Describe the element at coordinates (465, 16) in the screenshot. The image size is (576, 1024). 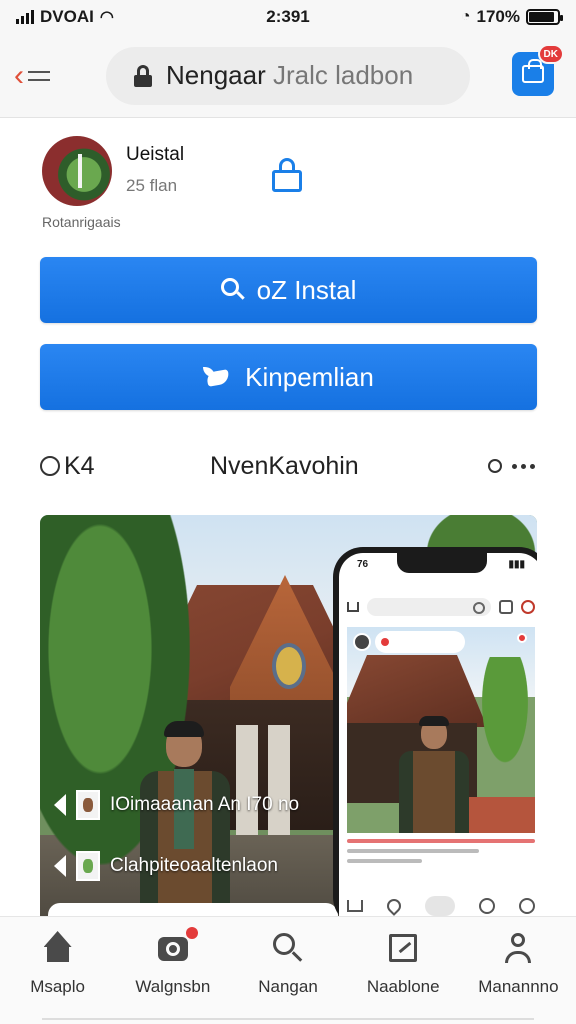
I see `alarm-icon: ◔` at that location.